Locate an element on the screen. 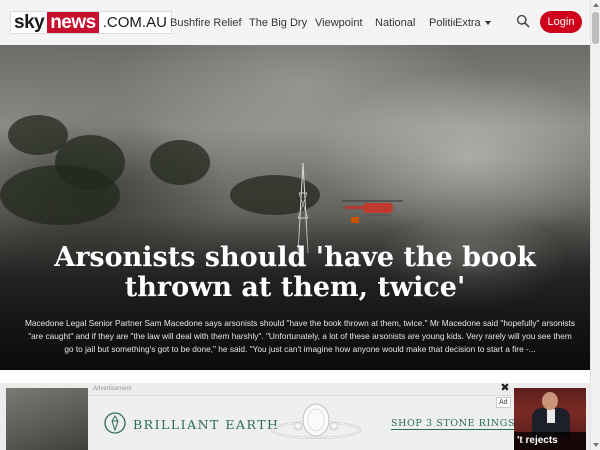 The height and width of the screenshot is (450, 600). nav-item-bushfire-relief: Bushfire Relief is located at coordinates (206, 23).